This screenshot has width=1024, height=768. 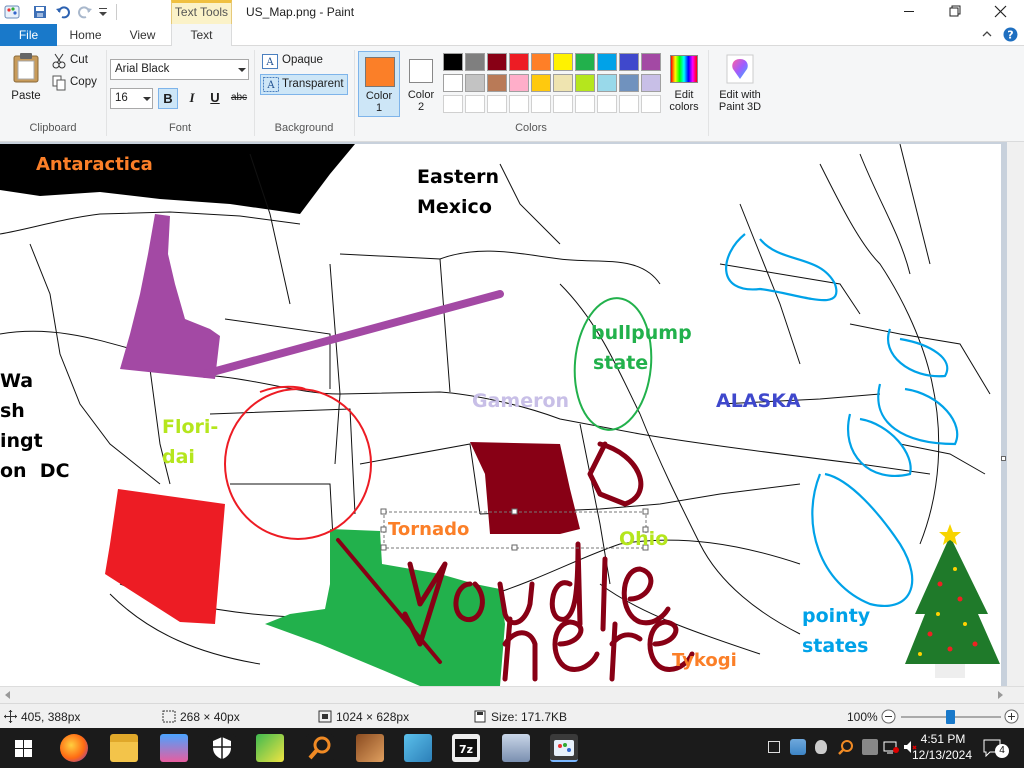 What do you see at coordinates (888, 716) in the screenshot?
I see `zoom-out-icon` at bounding box center [888, 716].